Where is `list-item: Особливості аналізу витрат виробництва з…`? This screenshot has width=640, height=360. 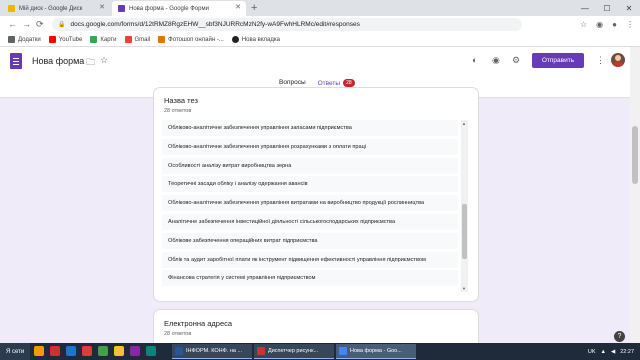 list-item: Особливості аналізу витрат виробництва з… is located at coordinates (310, 165).